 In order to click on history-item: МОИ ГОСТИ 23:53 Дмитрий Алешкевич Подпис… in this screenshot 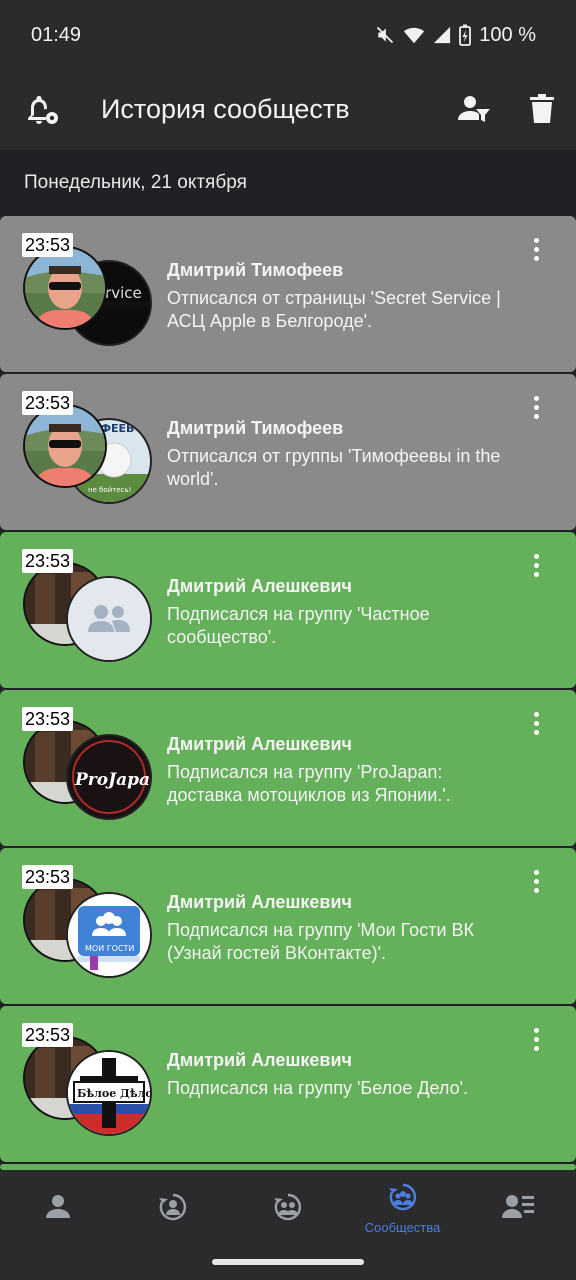, I will do `click(288, 926)`.